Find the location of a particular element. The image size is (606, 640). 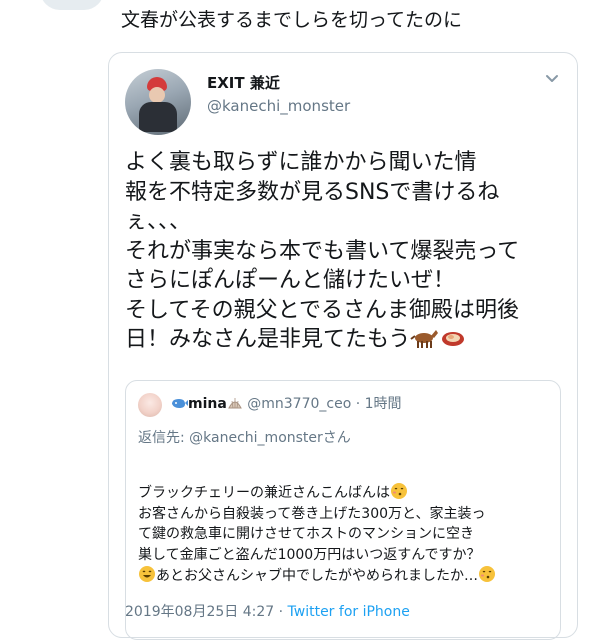

quoted-author-handle: @mn3770_ceo is located at coordinates (299, 404).